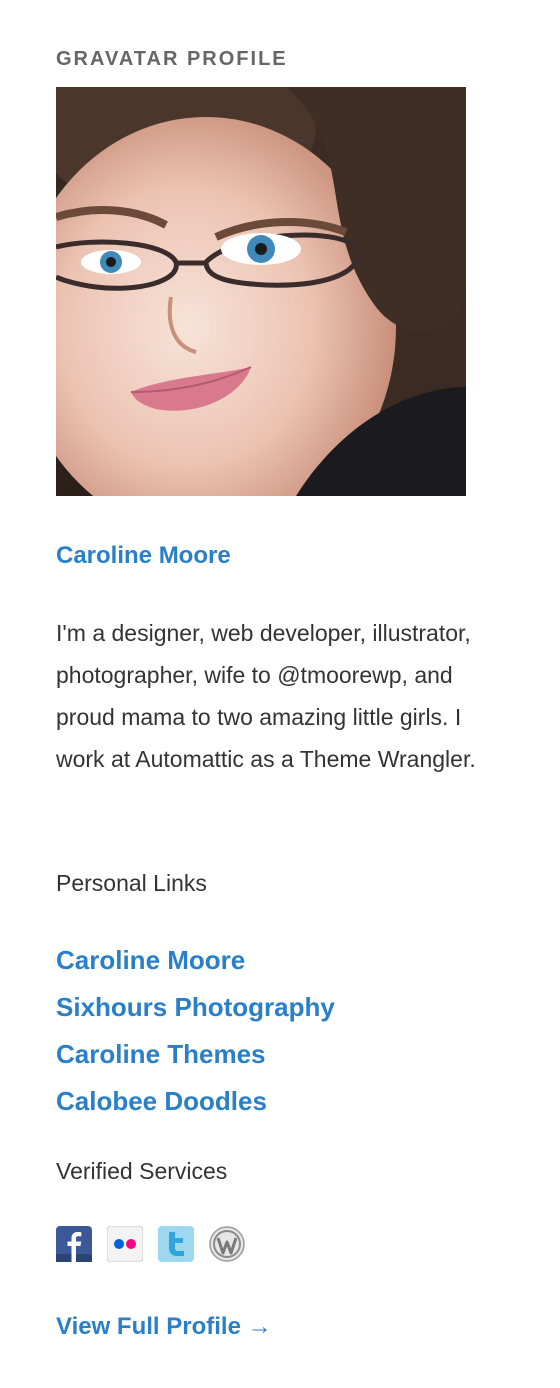  I want to click on personal-links-heading: Personal Links, so click(131, 883).